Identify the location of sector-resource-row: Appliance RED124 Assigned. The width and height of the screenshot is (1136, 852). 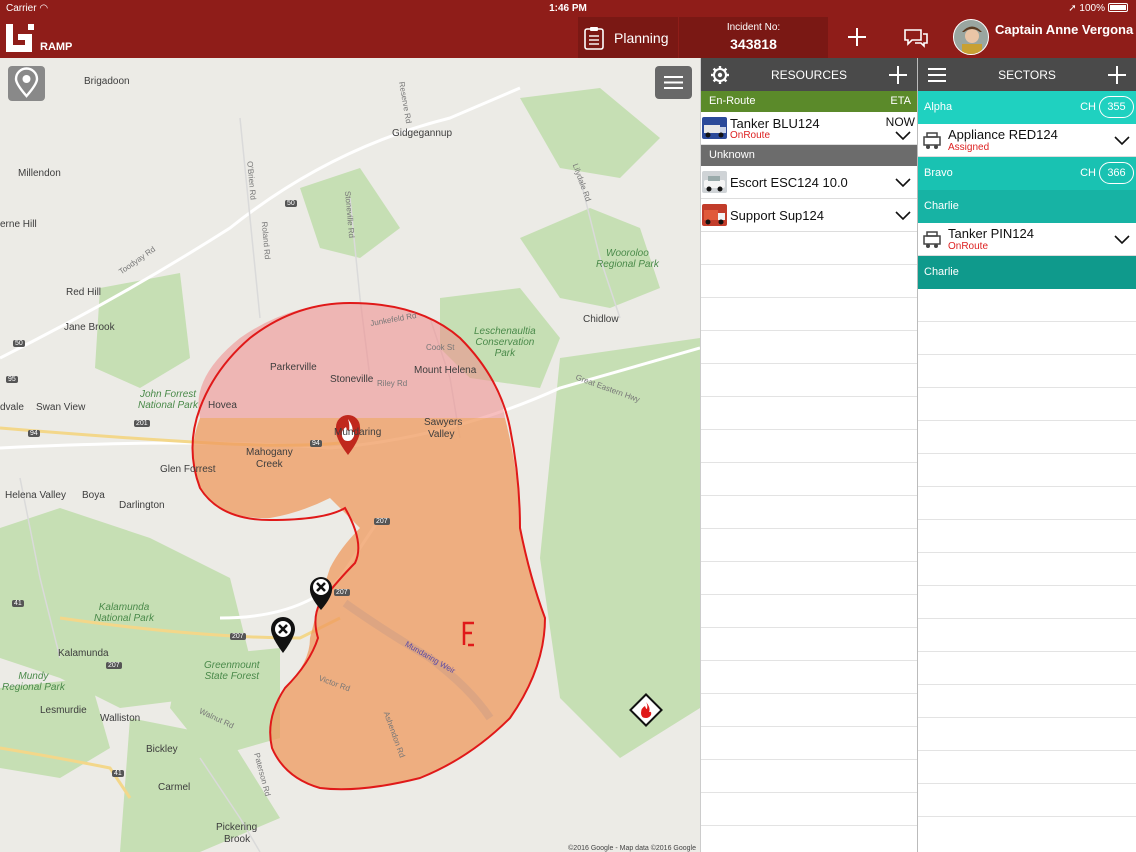
(1027, 140).